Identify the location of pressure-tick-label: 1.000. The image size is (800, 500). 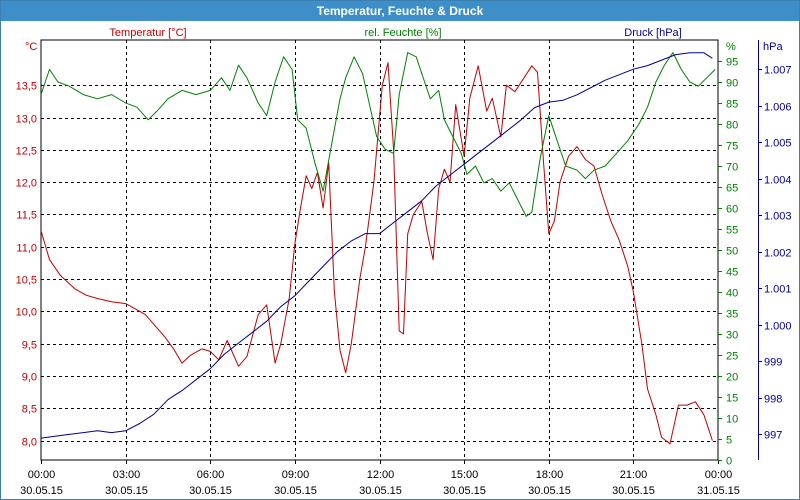
(778, 327).